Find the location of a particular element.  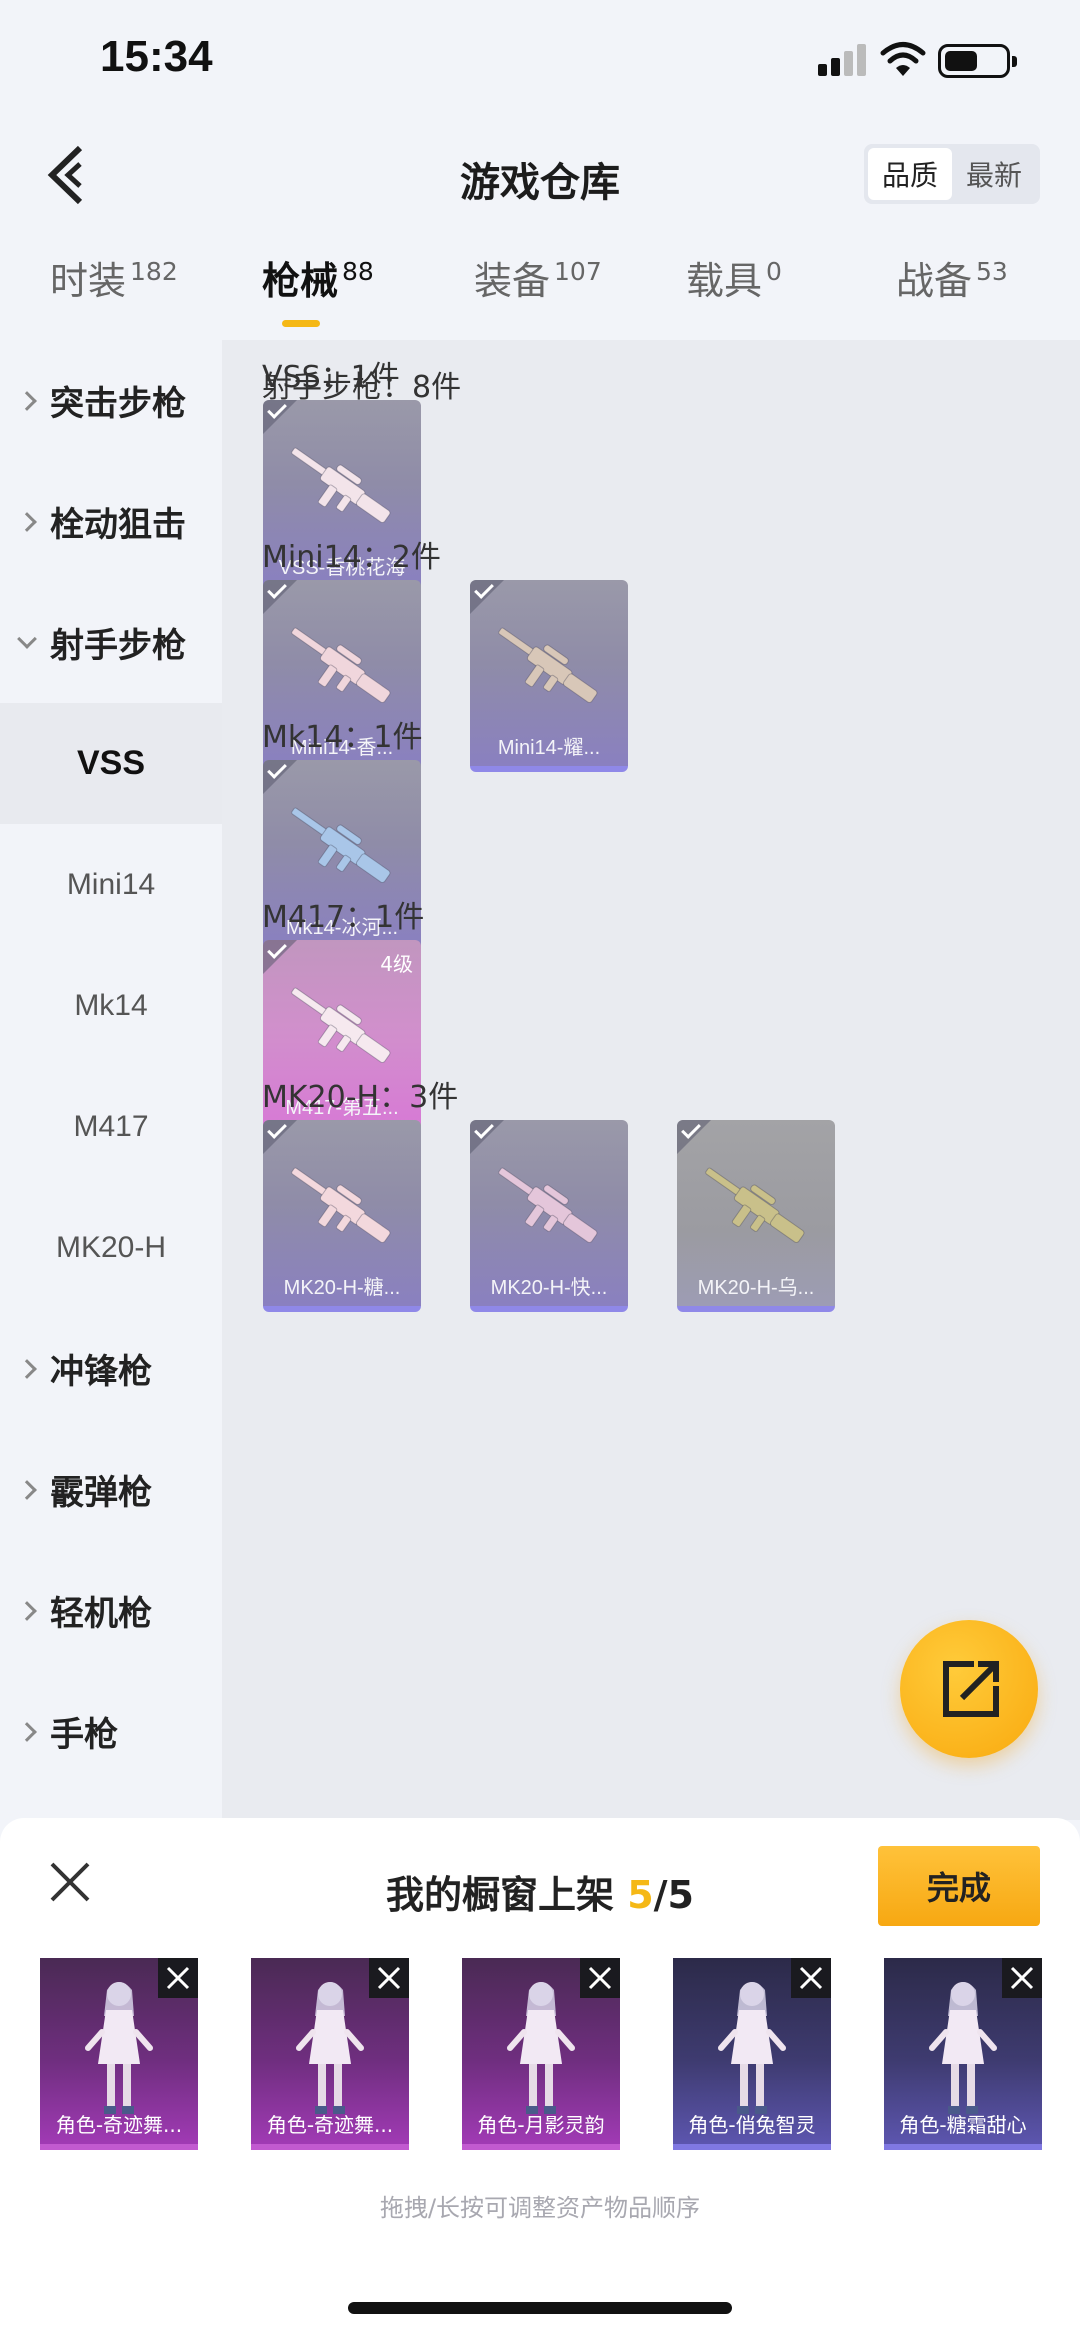

sidebar-item-8: 冲锋枪 is located at coordinates (111, 1368).